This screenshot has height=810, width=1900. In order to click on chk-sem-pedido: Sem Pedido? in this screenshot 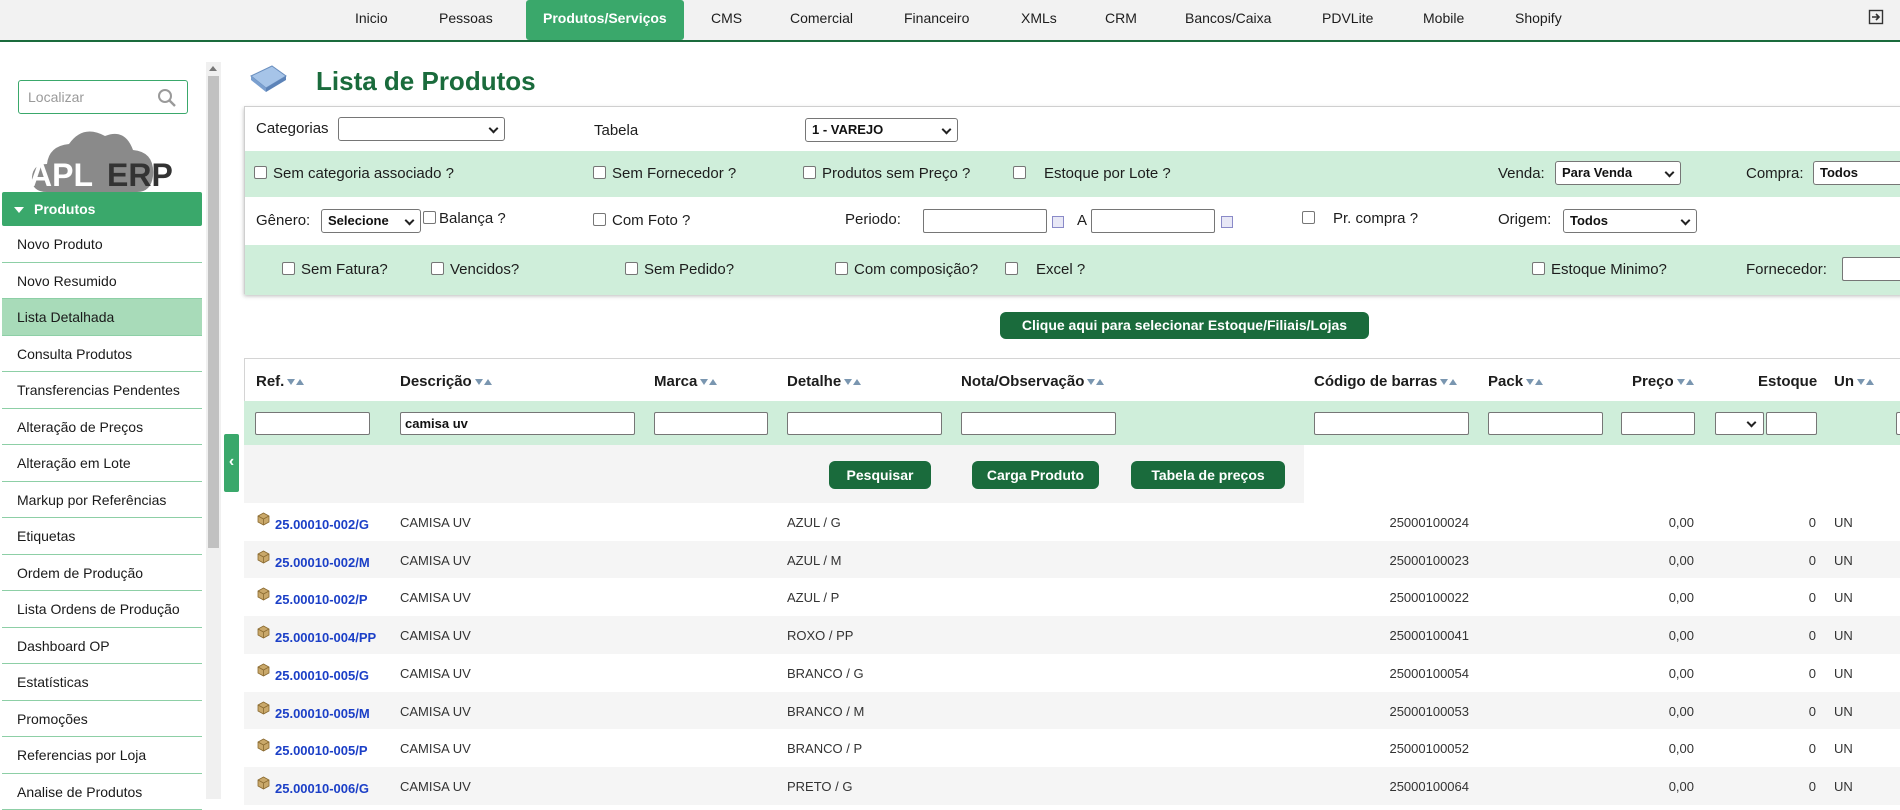, I will do `click(679, 269)`.